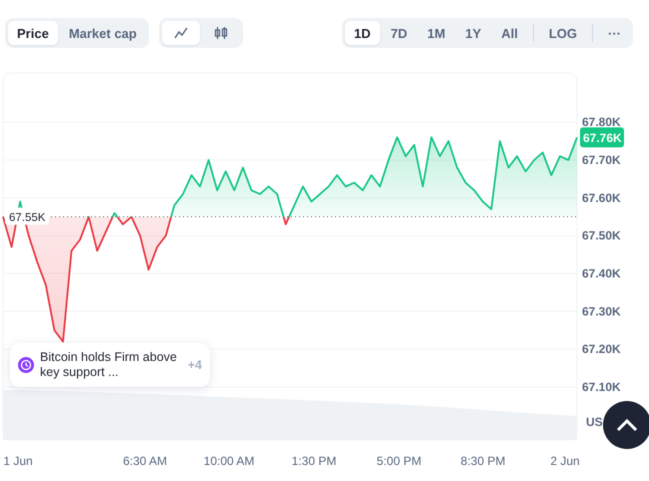 This screenshot has height=481, width=649. I want to click on candlestick-icon, so click(221, 33).